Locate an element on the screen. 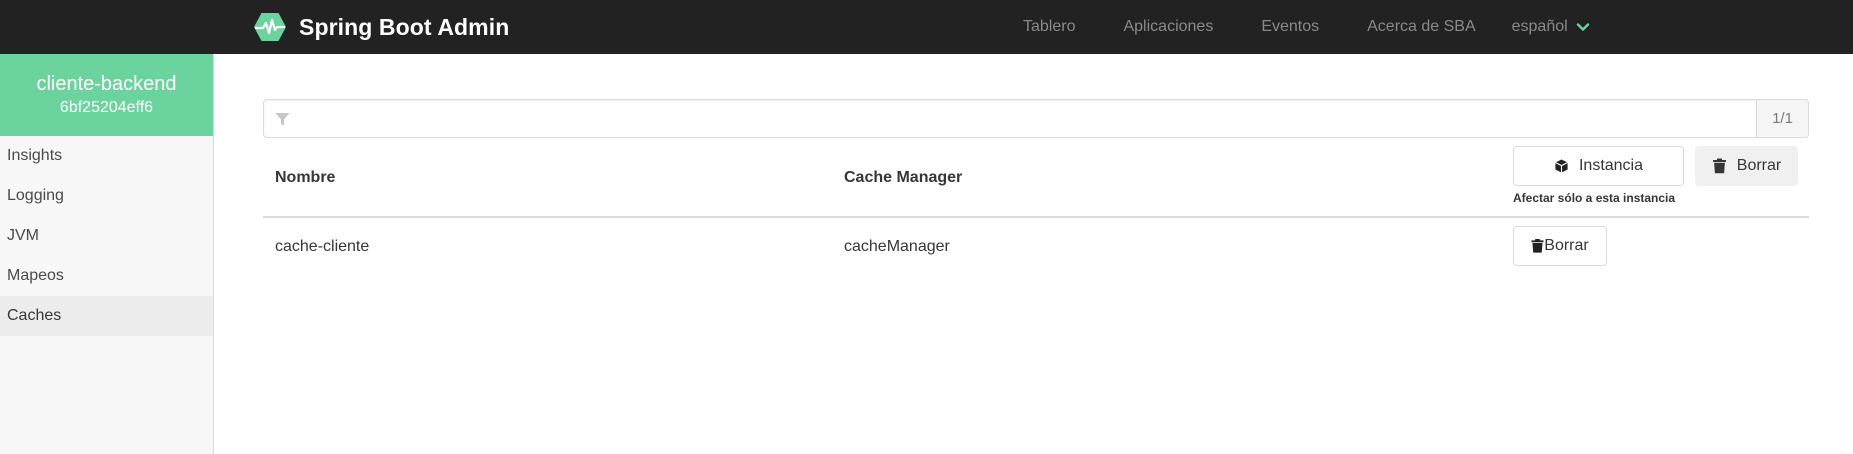 The image size is (1853, 454). nav-link-eventos: Eventos is located at coordinates (1290, 27).